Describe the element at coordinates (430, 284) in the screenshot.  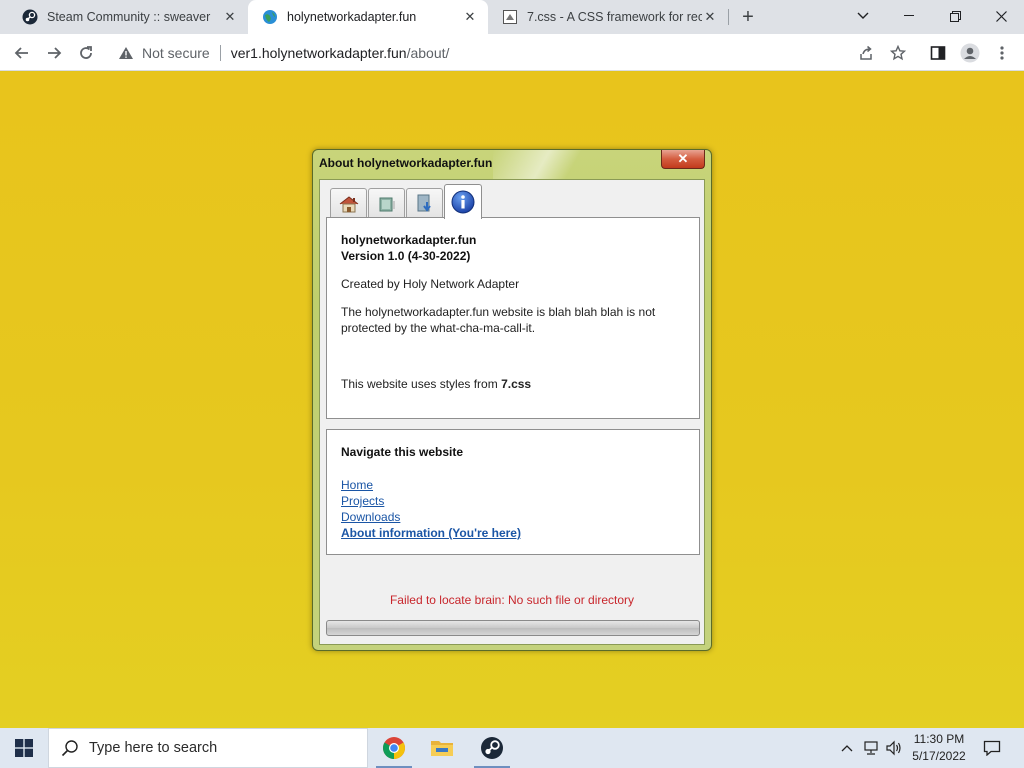
I see `created-by-text: Created by Holy Network Adapter` at that location.